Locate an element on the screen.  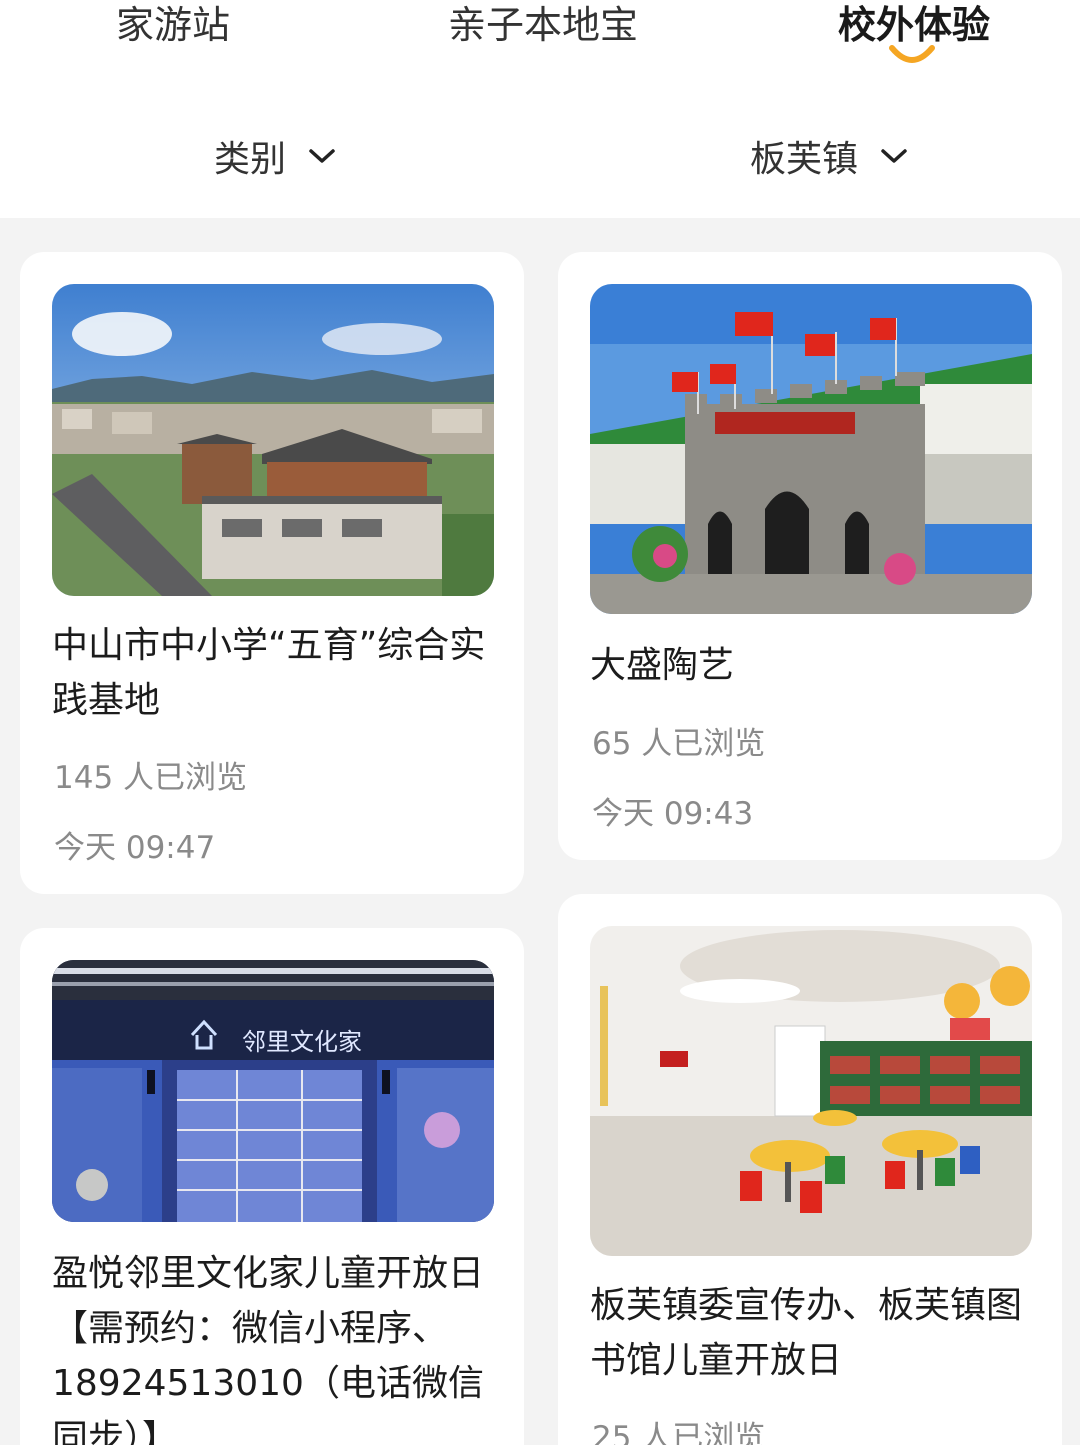
view-count: 65 人已浏览 is located at coordinates (679, 744).